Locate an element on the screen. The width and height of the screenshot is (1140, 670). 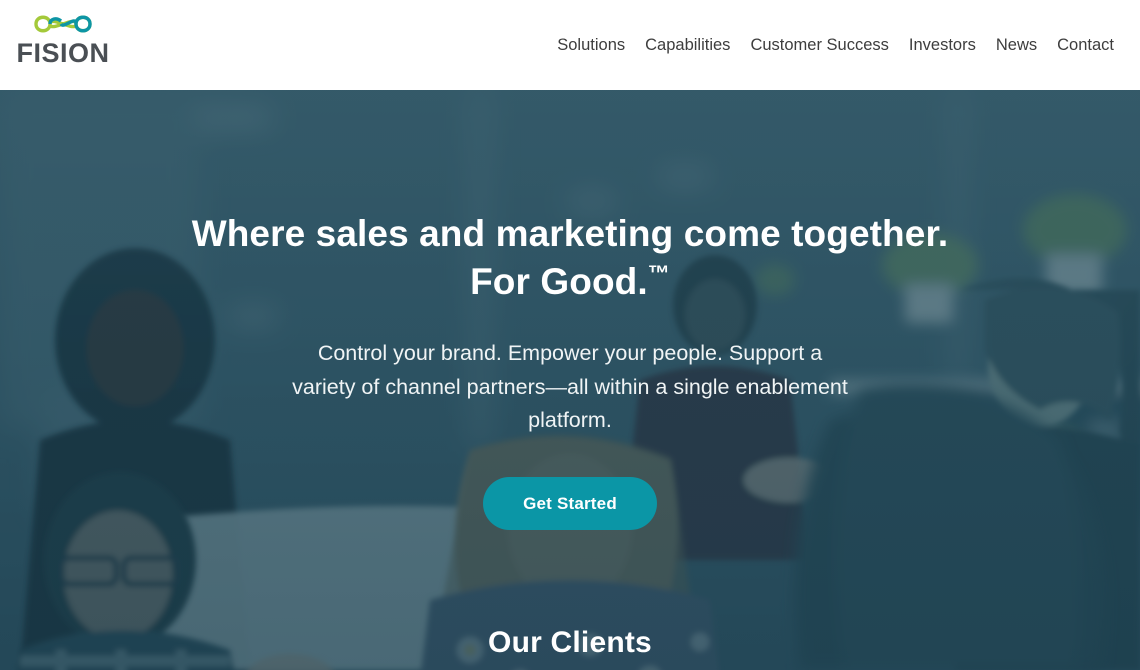
nav-link-investors: Investors is located at coordinates (942, 45).